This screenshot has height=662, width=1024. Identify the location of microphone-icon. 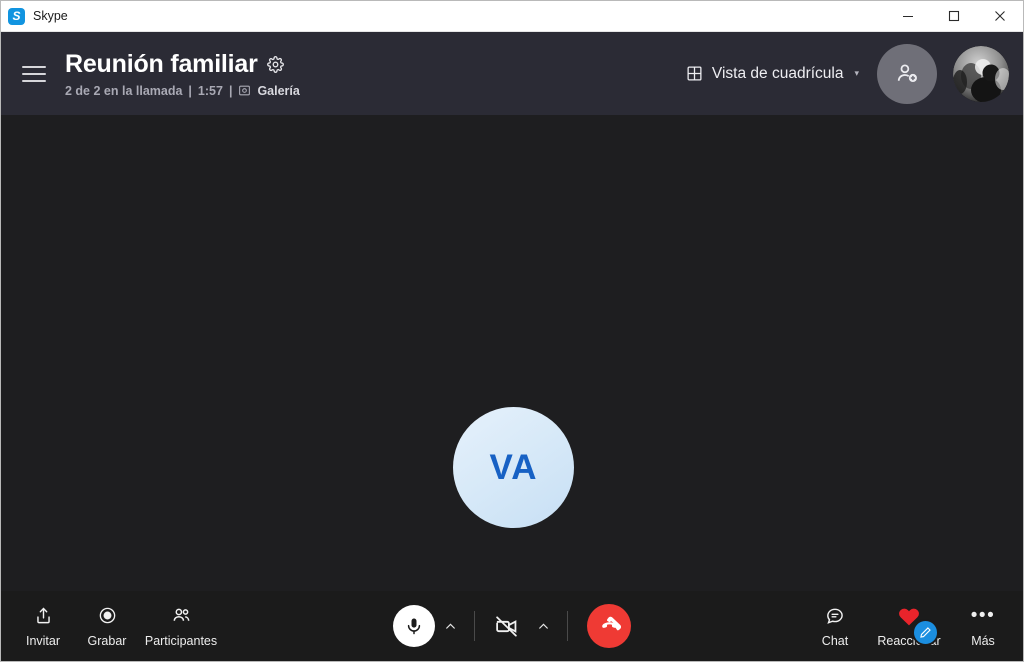
(414, 626).